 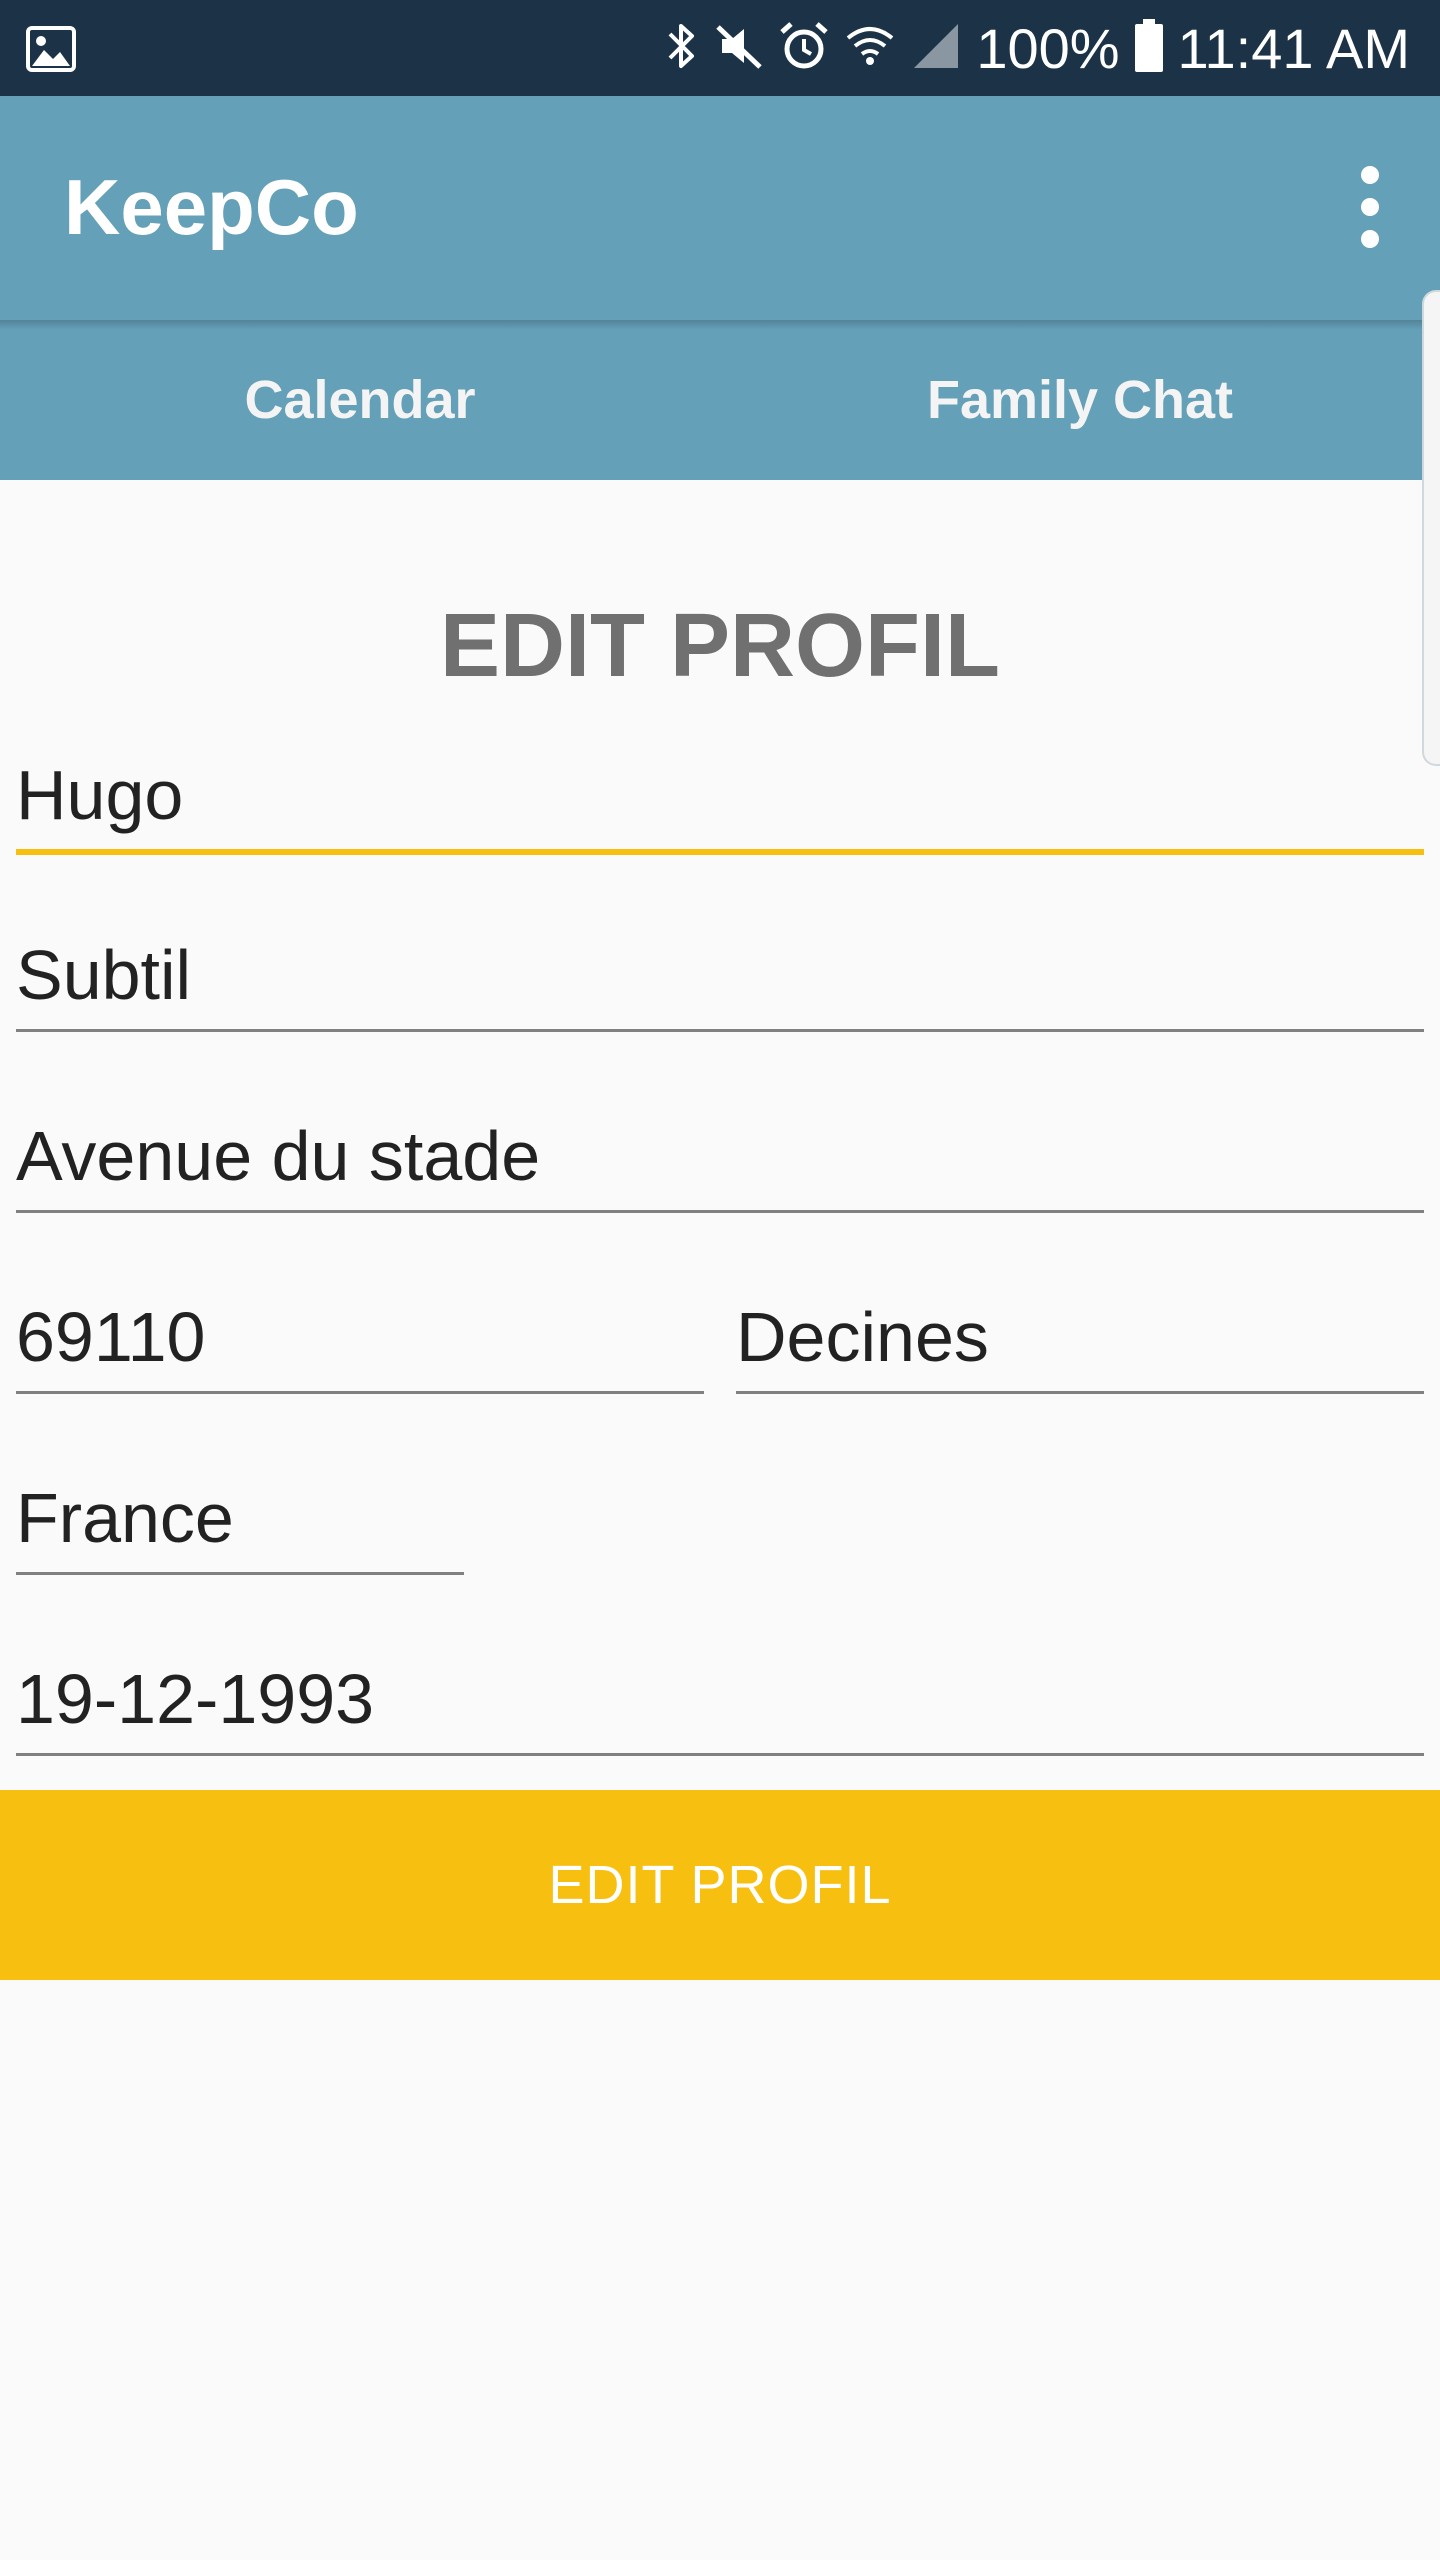 What do you see at coordinates (1080, 1337) in the screenshot?
I see `city-input` at bounding box center [1080, 1337].